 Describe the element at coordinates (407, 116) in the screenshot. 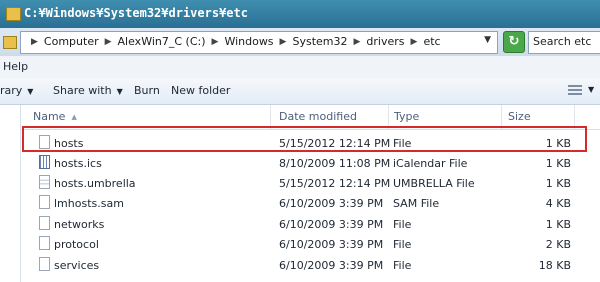

I see `column-type-label: Type` at that location.